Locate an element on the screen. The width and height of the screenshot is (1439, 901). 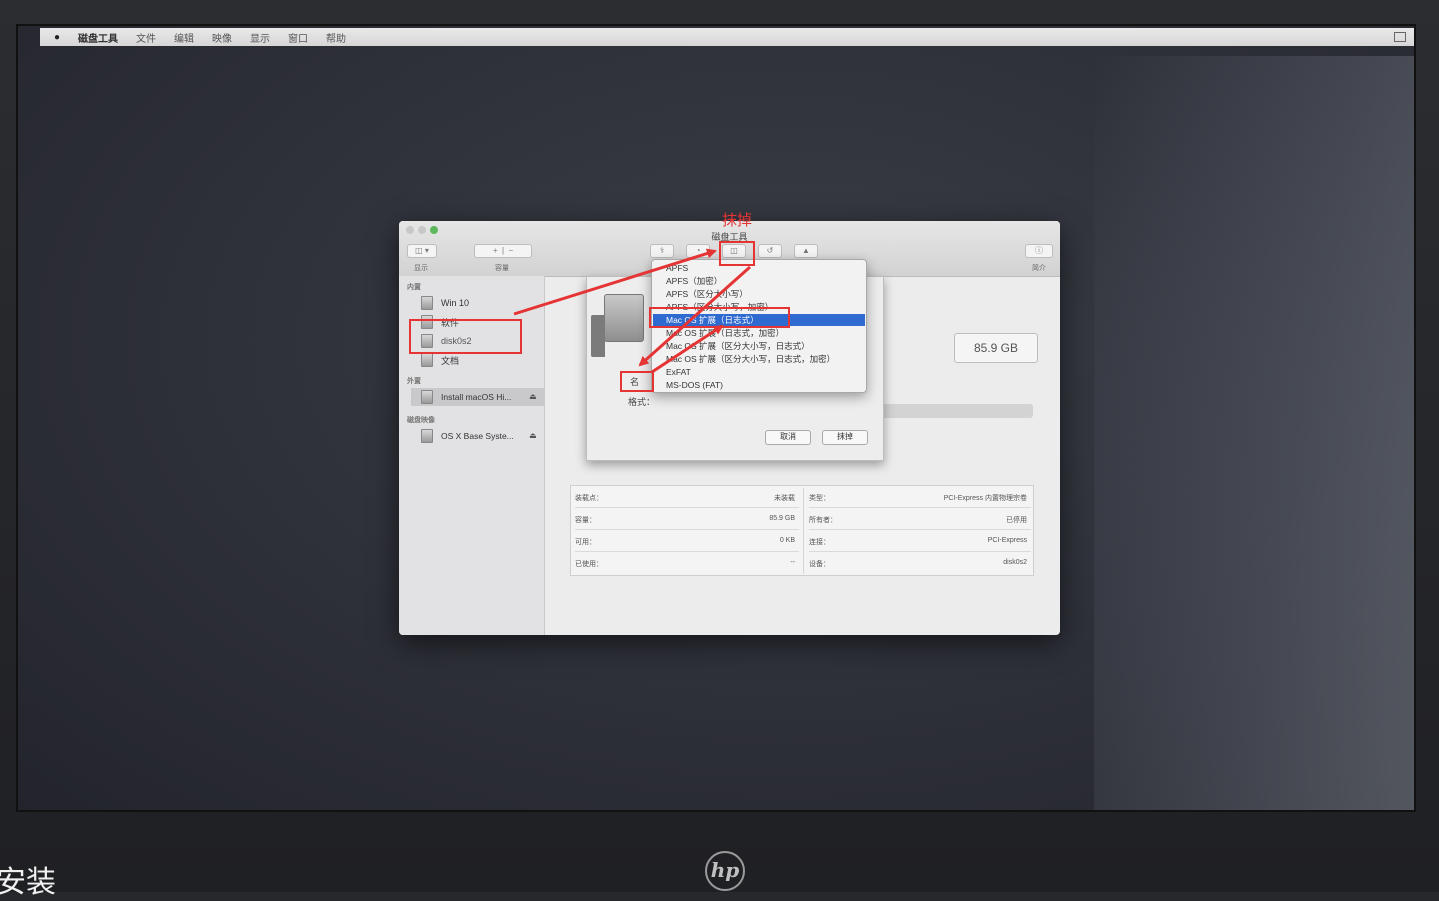
info-label: 已使用： is located at coordinates (589, 564).